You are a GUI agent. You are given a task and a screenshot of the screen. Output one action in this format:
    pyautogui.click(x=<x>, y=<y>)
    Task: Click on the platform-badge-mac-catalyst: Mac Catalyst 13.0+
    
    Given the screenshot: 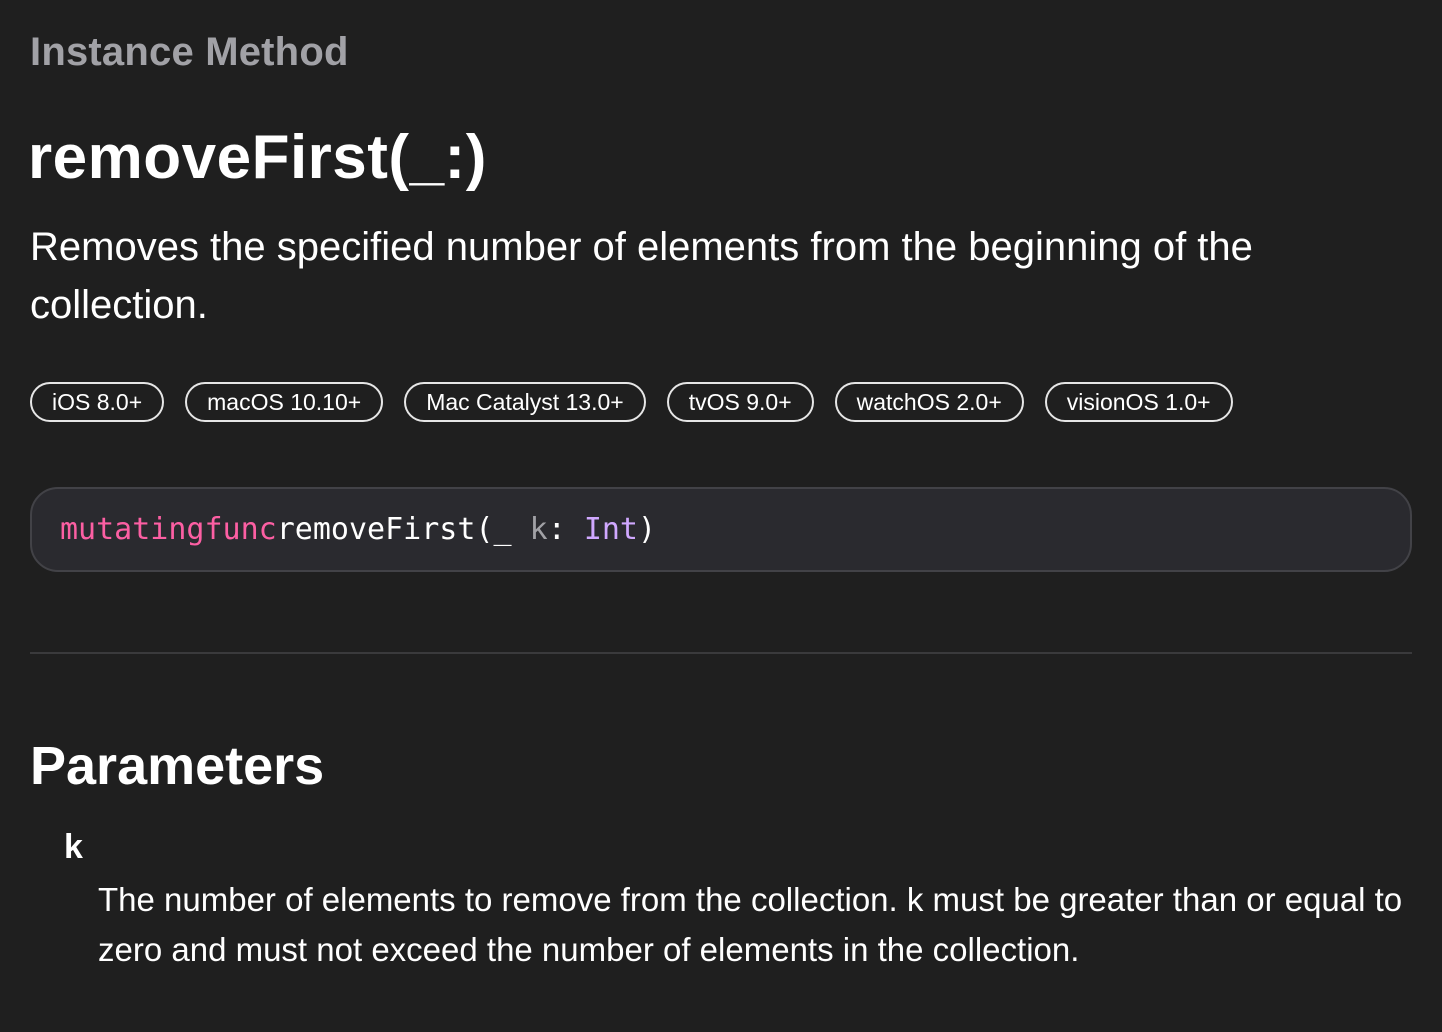 What is the action you would take?
    pyautogui.click(x=525, y=402)
    